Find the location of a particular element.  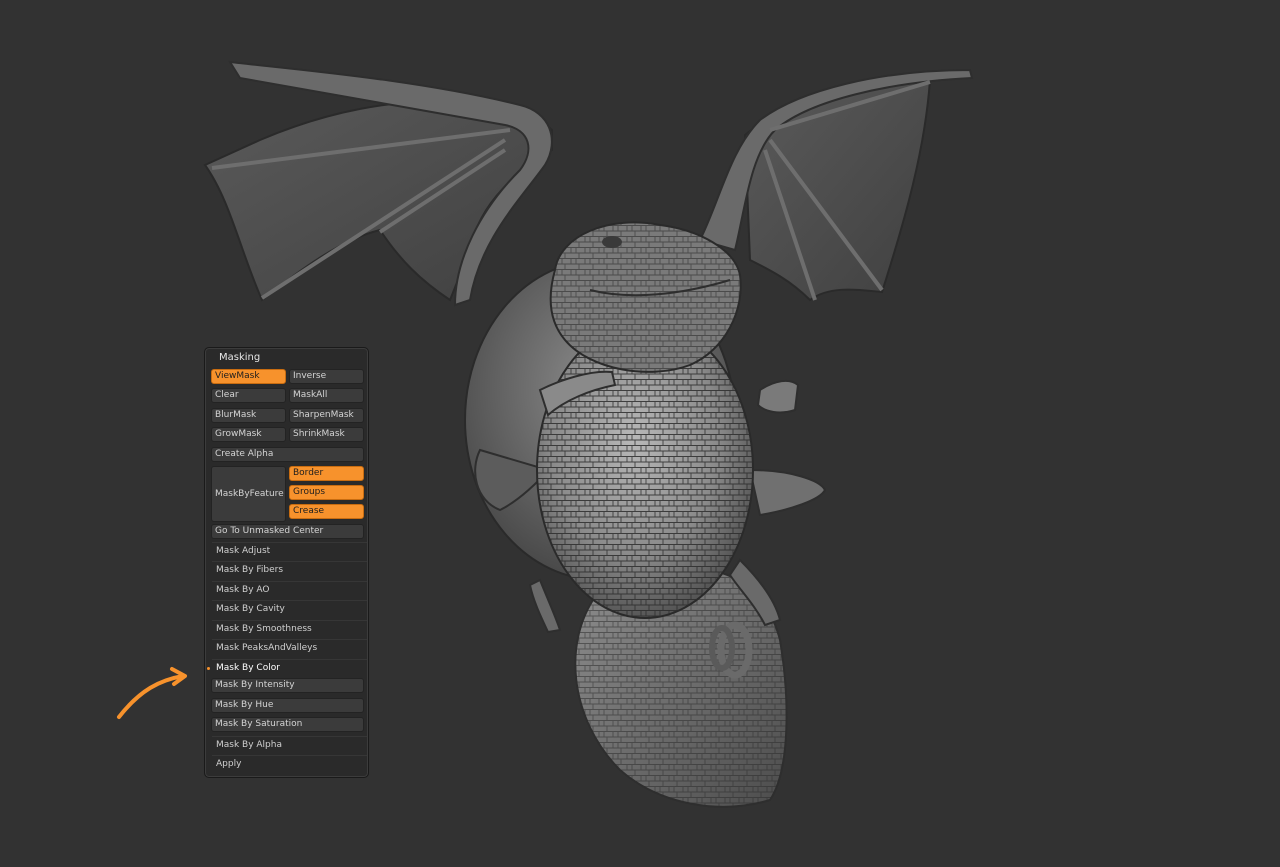

crease-toggle: Crease is located at coordinates (326, 511).